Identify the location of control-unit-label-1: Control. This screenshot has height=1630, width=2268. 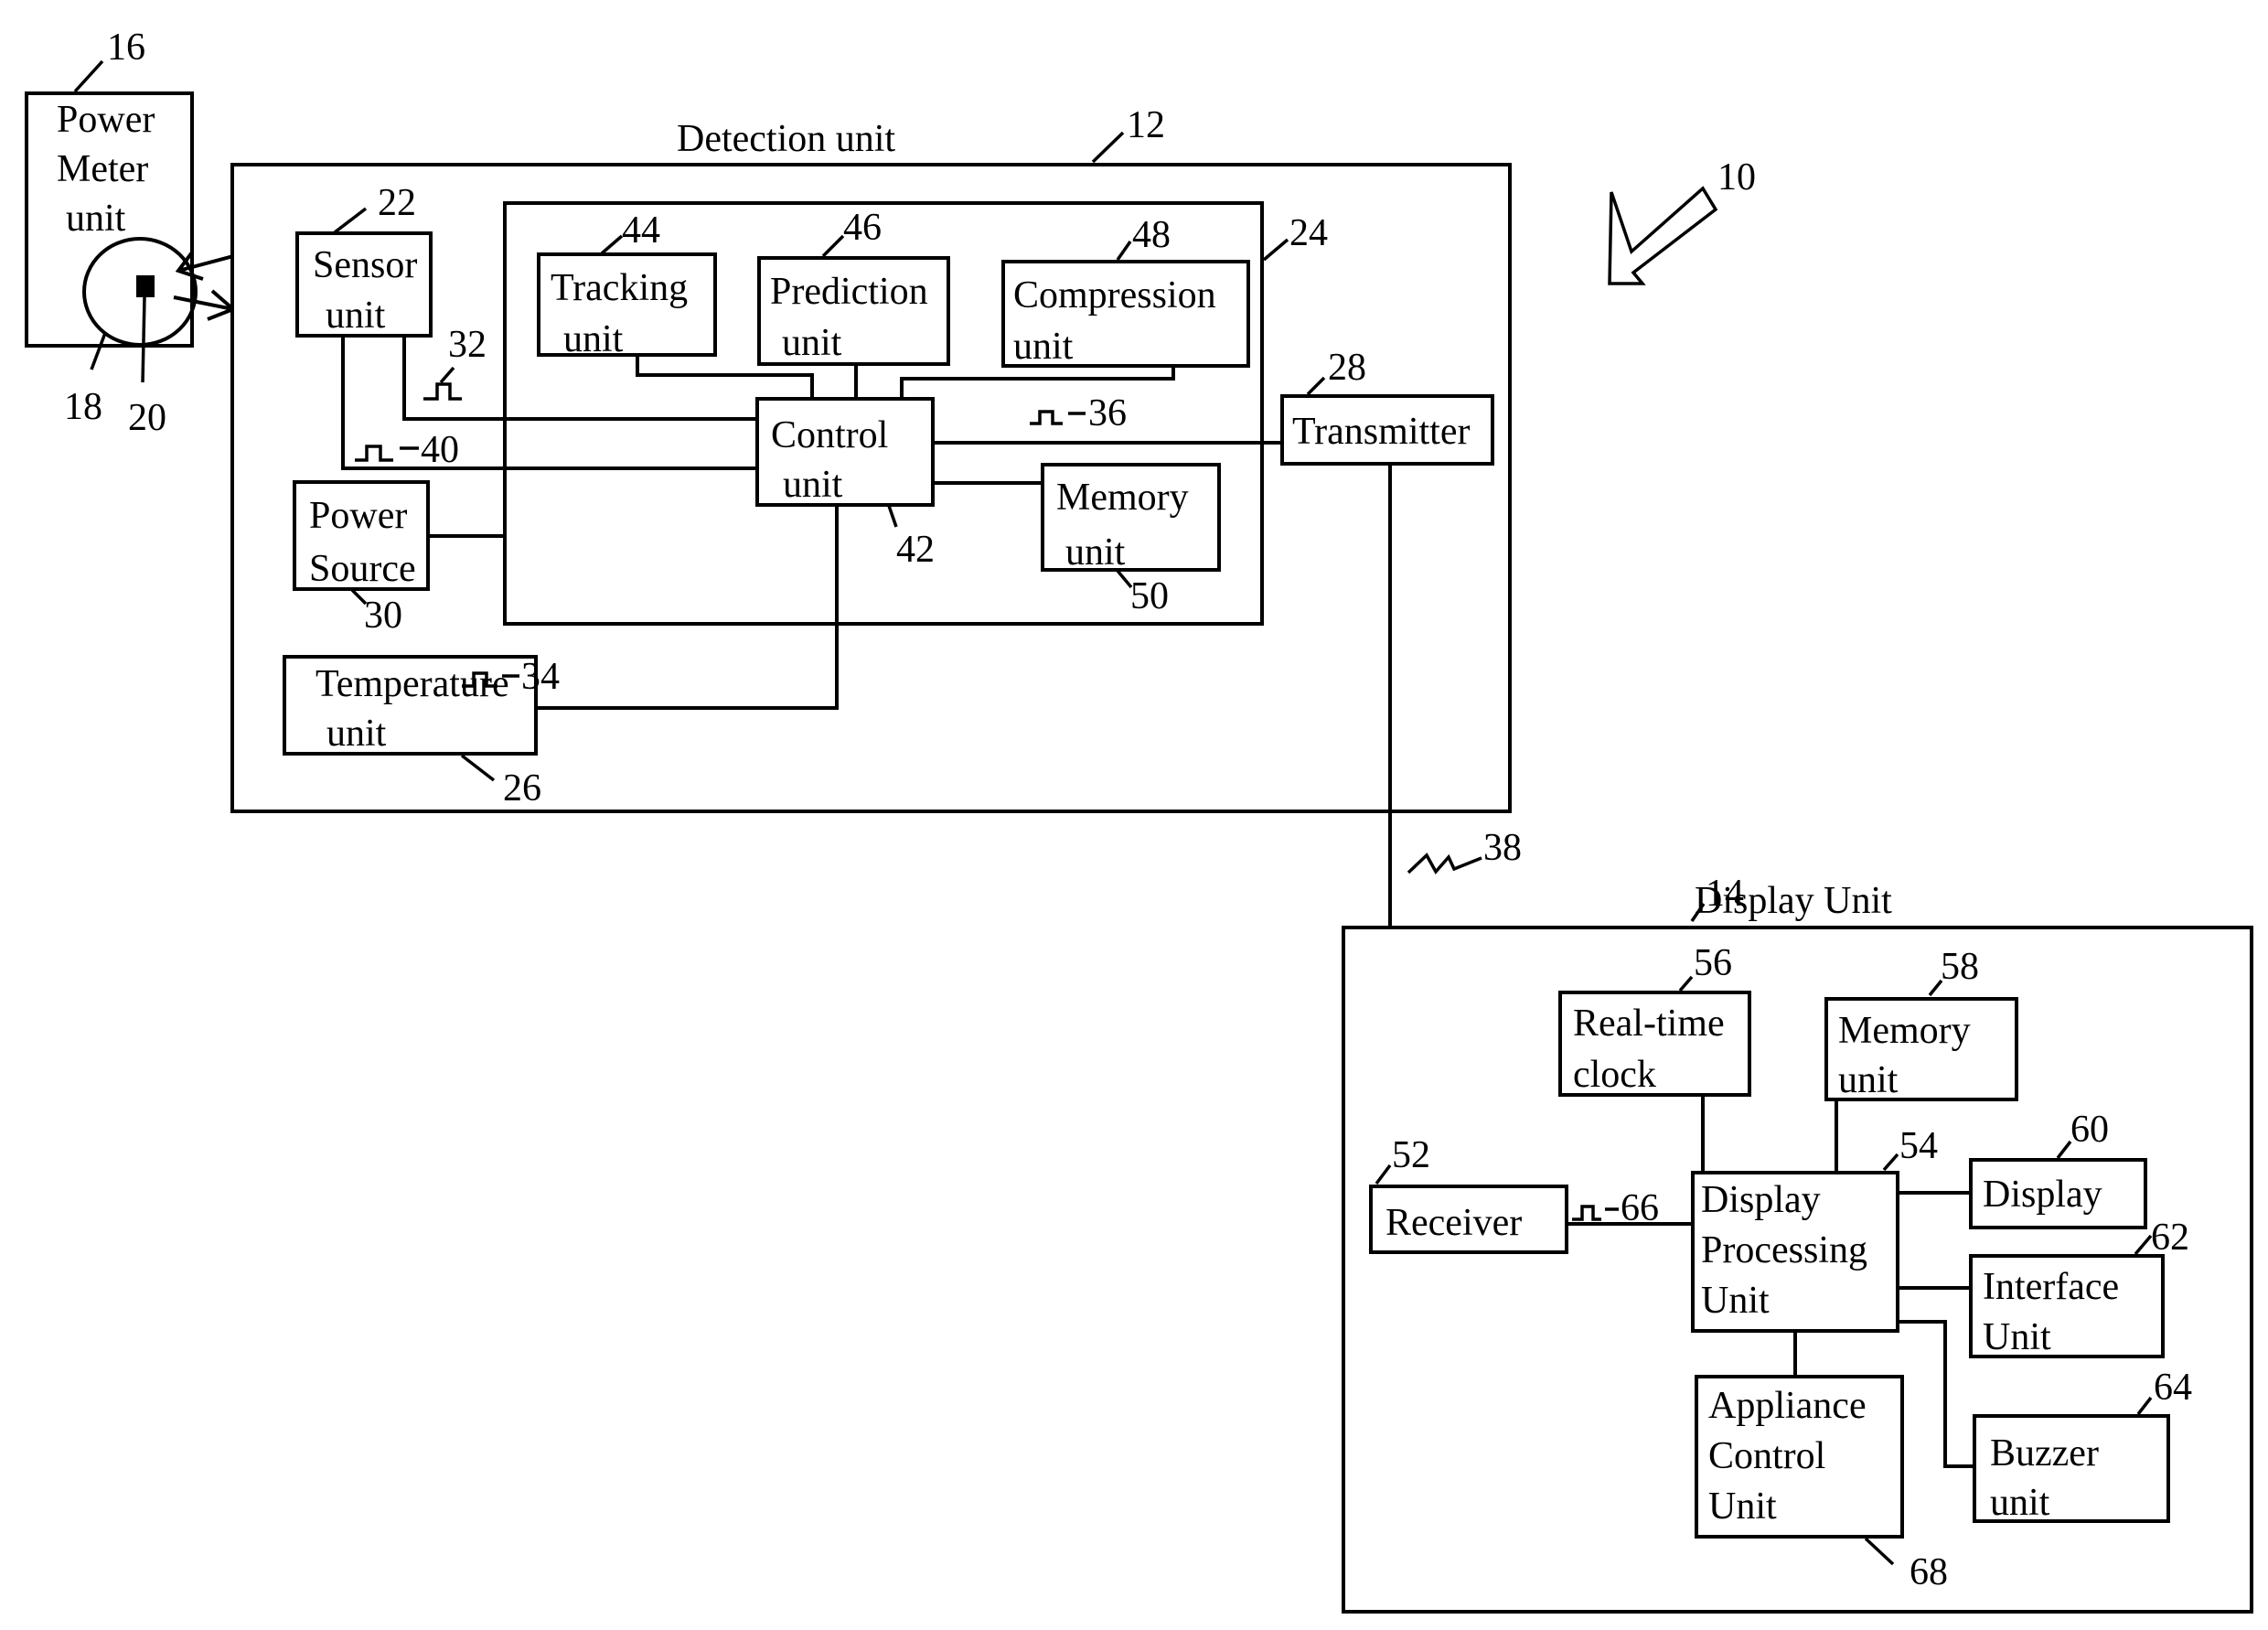
(829, 435).